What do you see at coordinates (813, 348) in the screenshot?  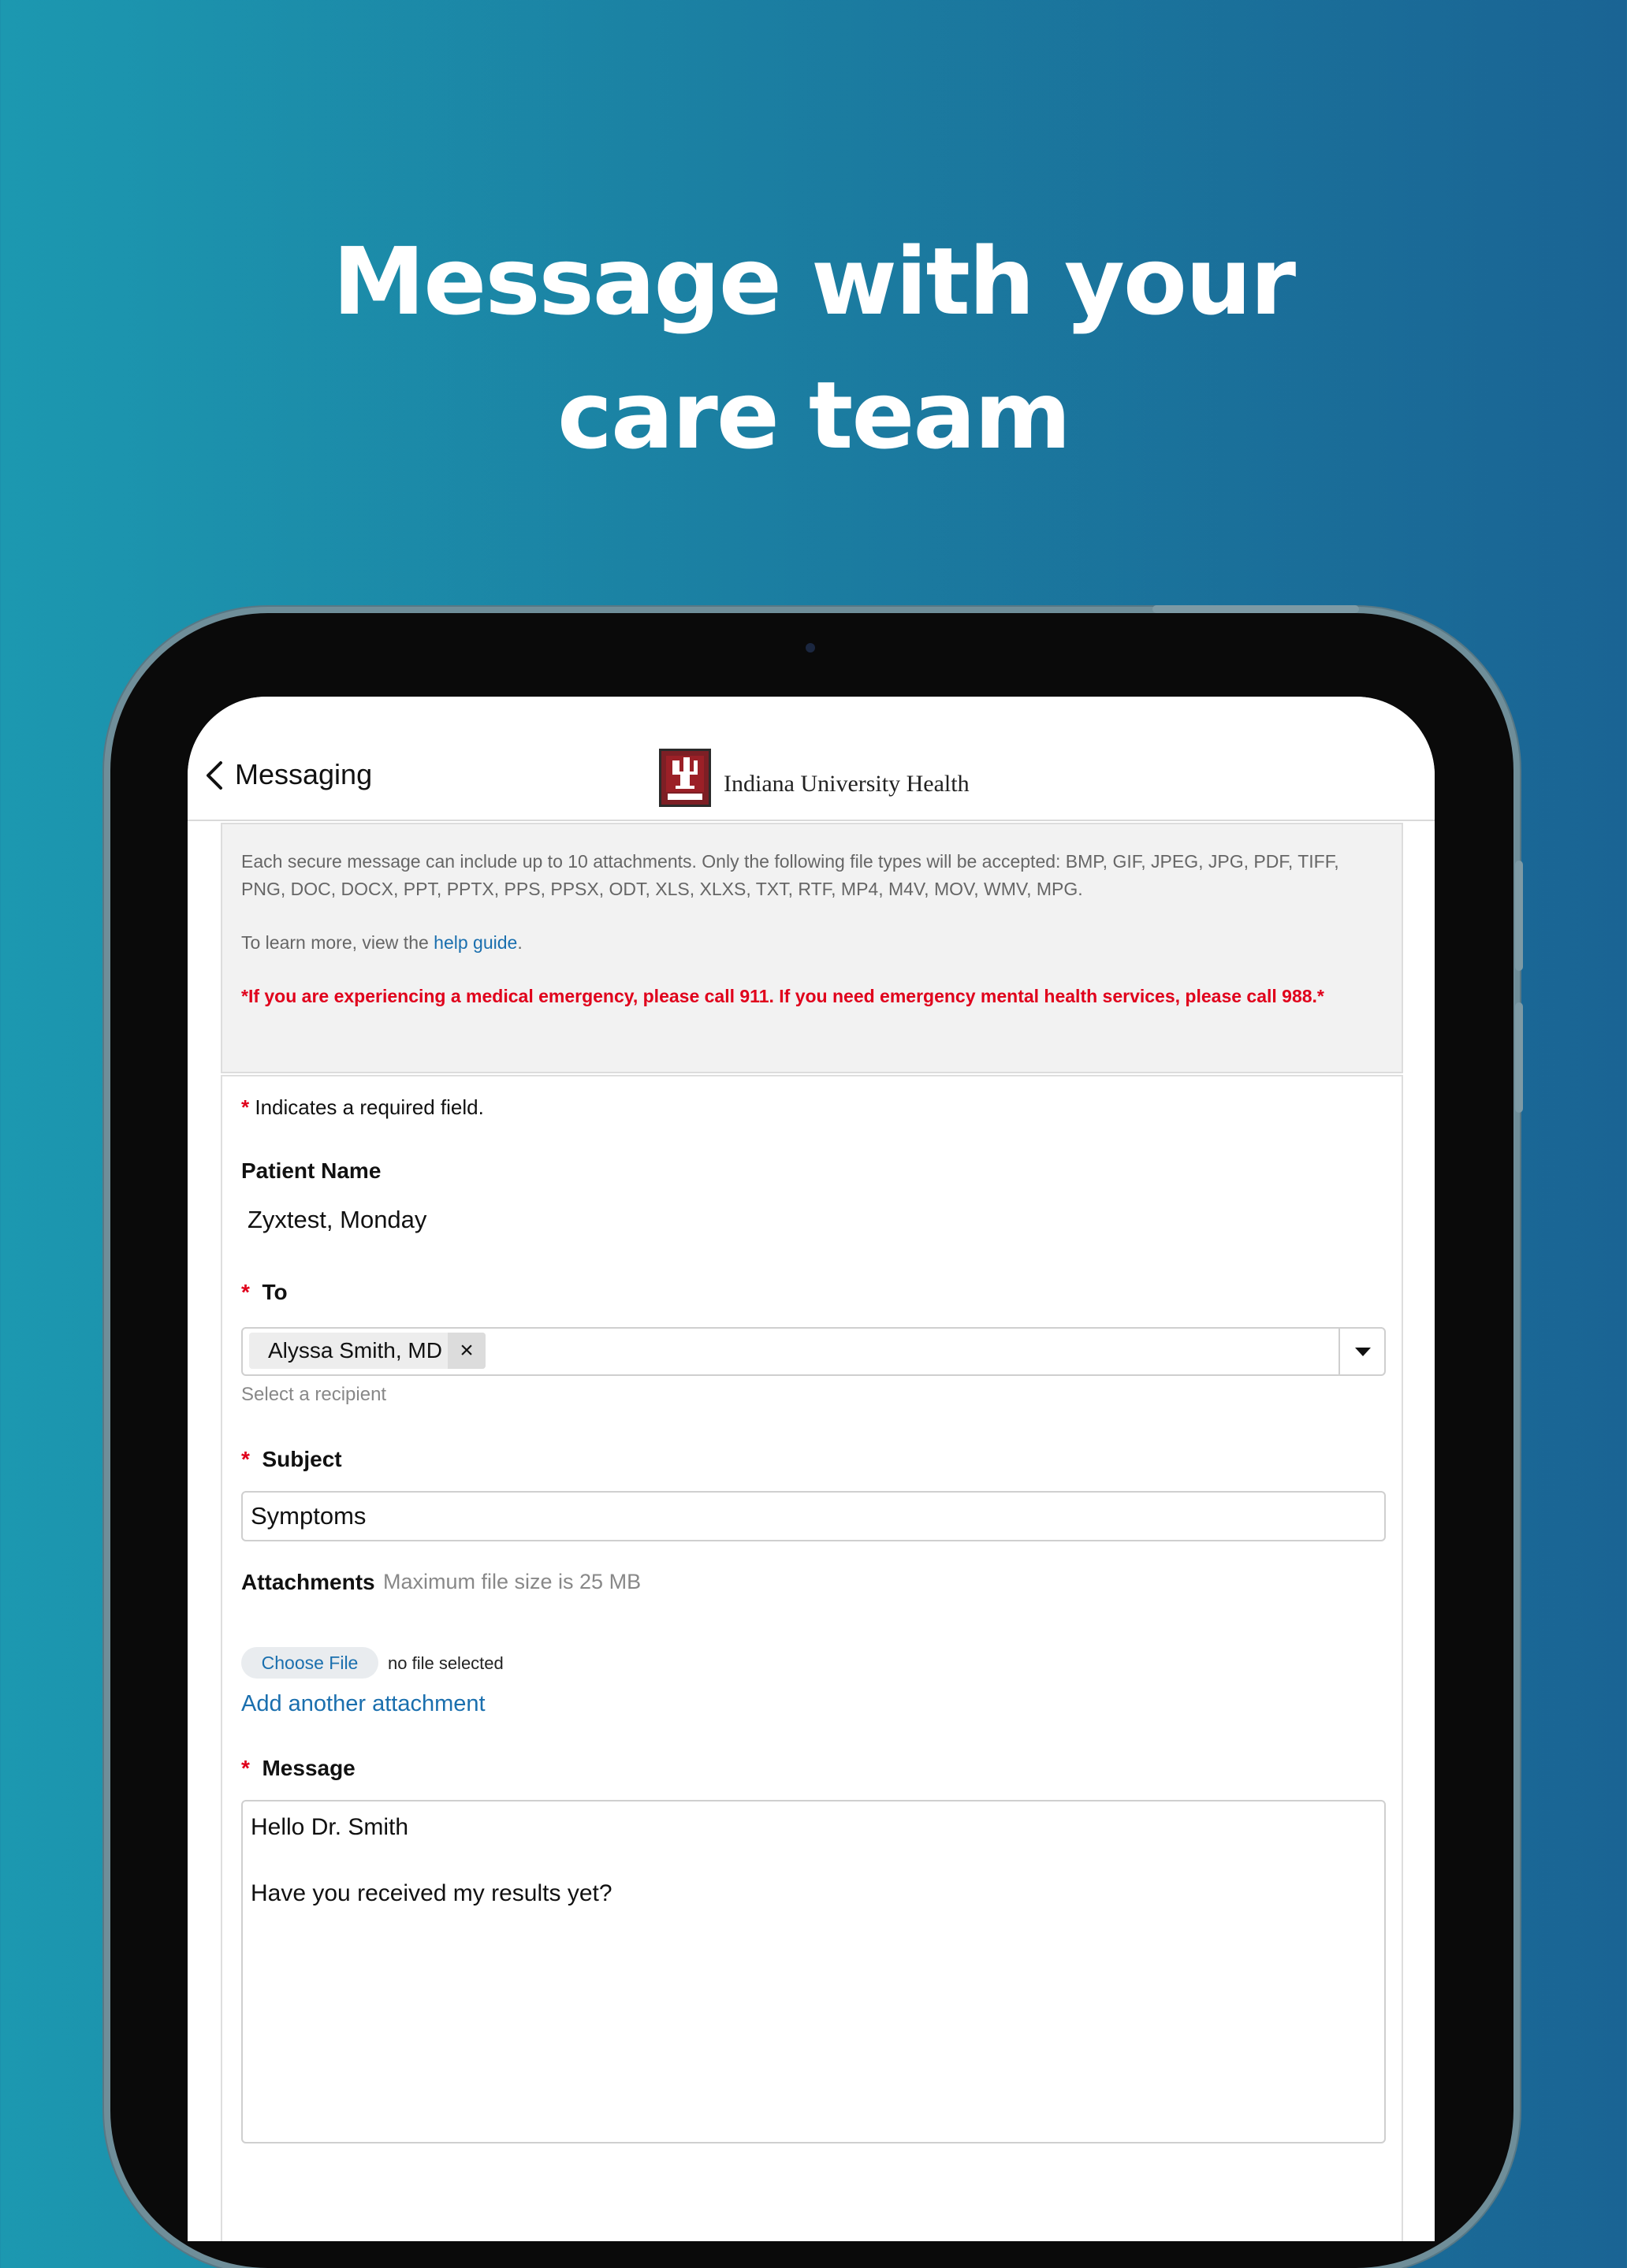 I see `headline: Message with your care team` at bounding box center [813, 348].